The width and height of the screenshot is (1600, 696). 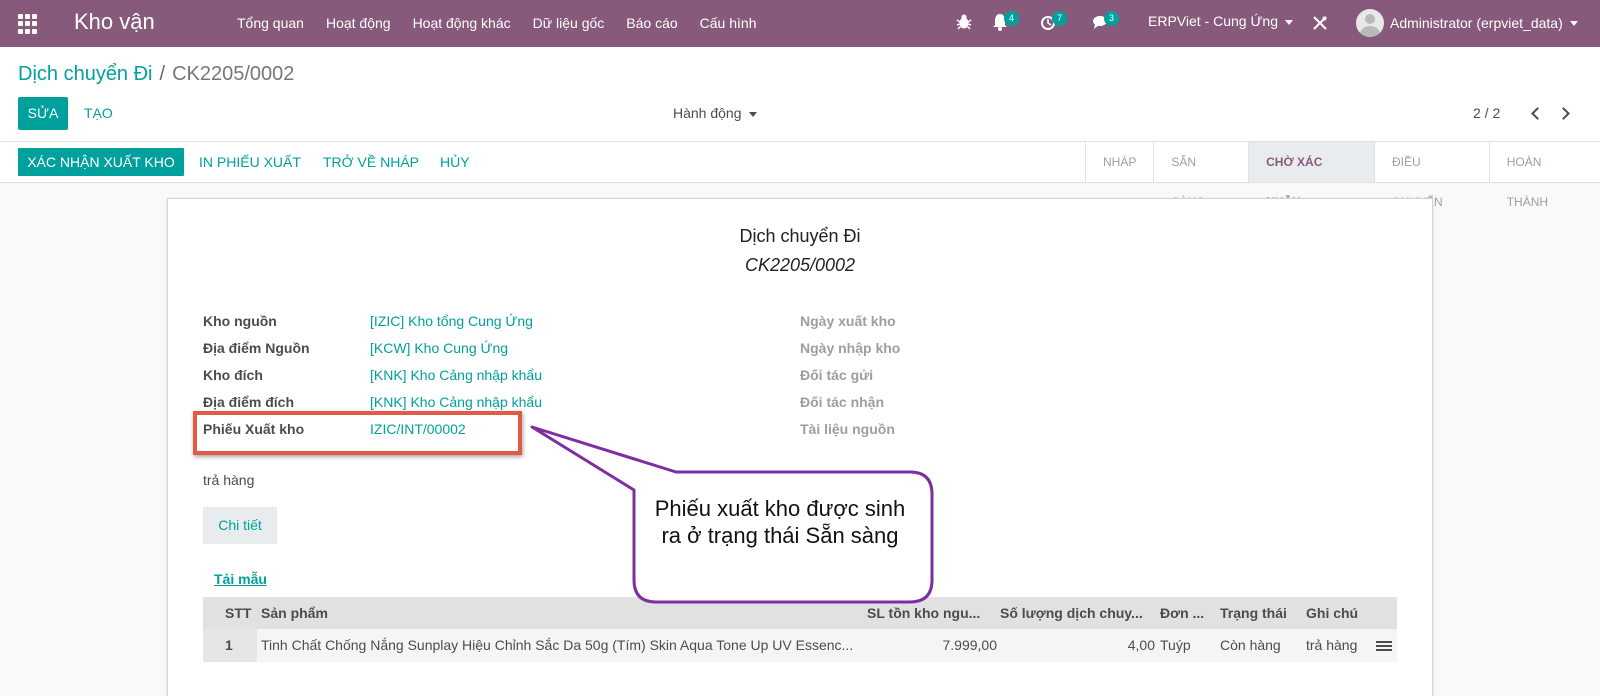 What do you see at coordinates (455, 162) in the screenshot?
I see `cancel-button: HỦY` at bounding box center [455, 162].